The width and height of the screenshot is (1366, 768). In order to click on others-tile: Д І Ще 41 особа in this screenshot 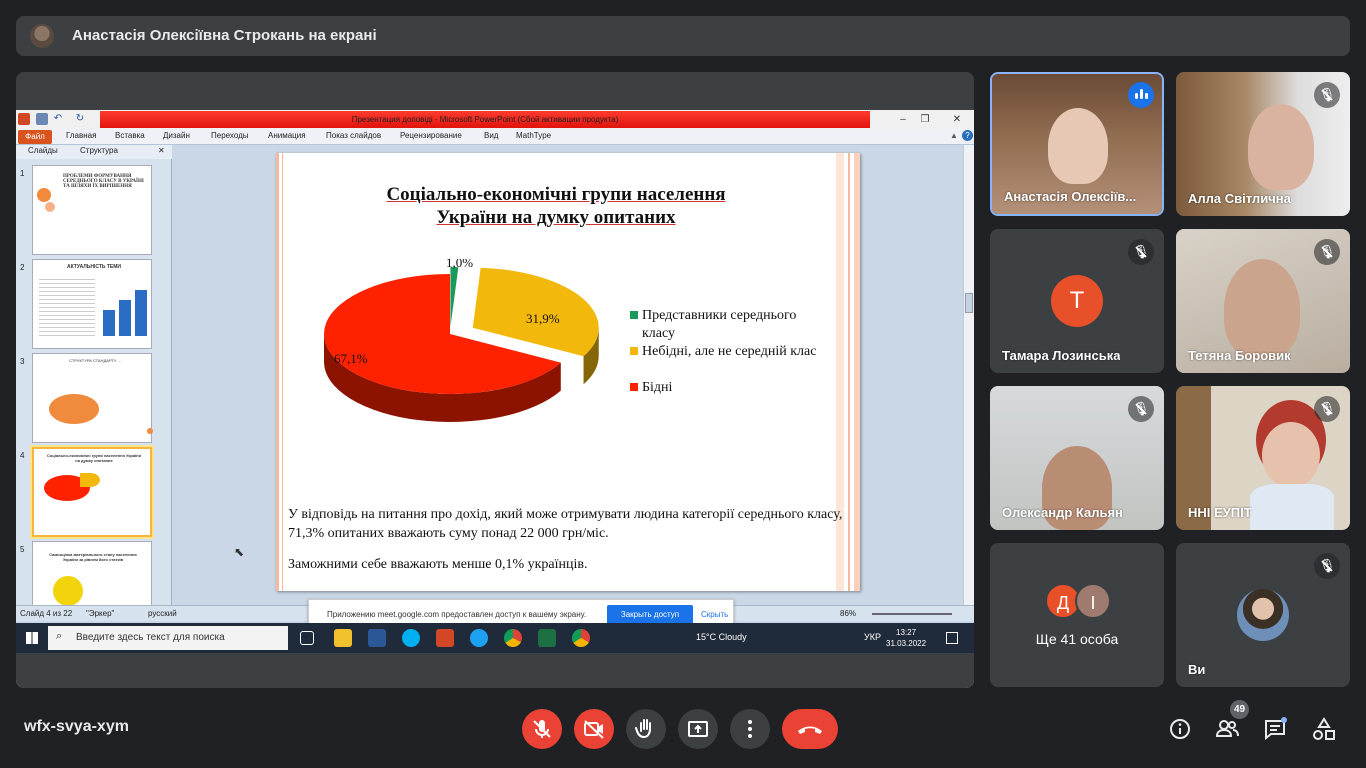, I will do `click(1077, 615)`.